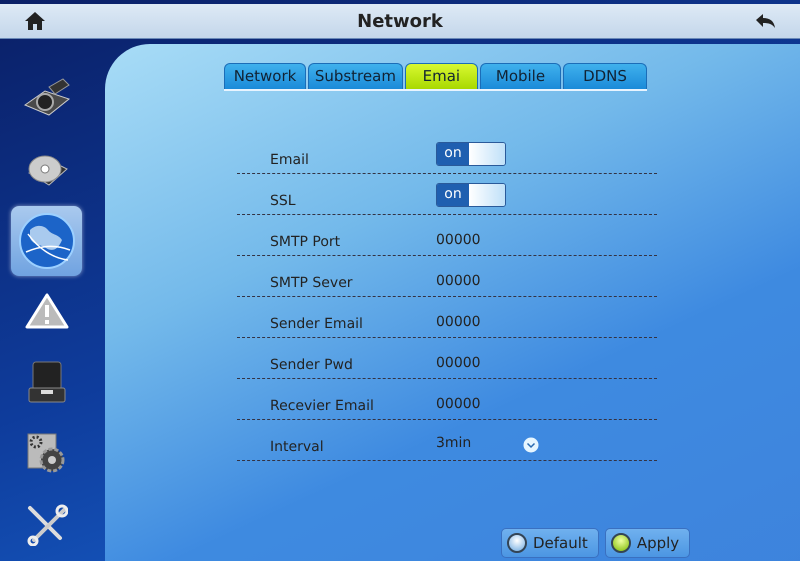 The width and height of the screenshot is (800, 561). I want to click on tab: Mobile, so click(521, 76).